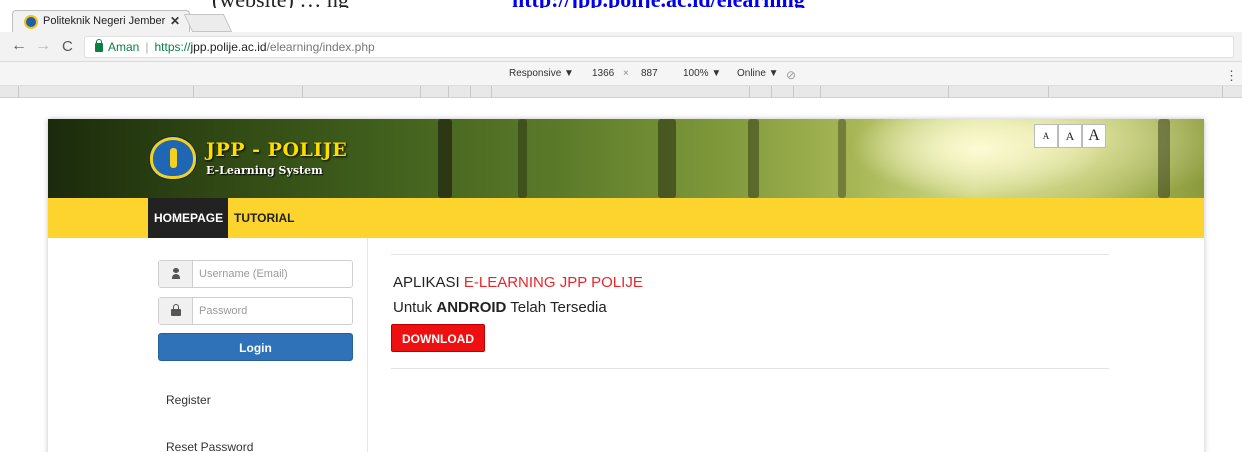 This screenshot has height=452, width=1242. Describe the element at coordinates (428, 282) in the screenshot. I see `app-title-prefix: APLIKASI` at that location.